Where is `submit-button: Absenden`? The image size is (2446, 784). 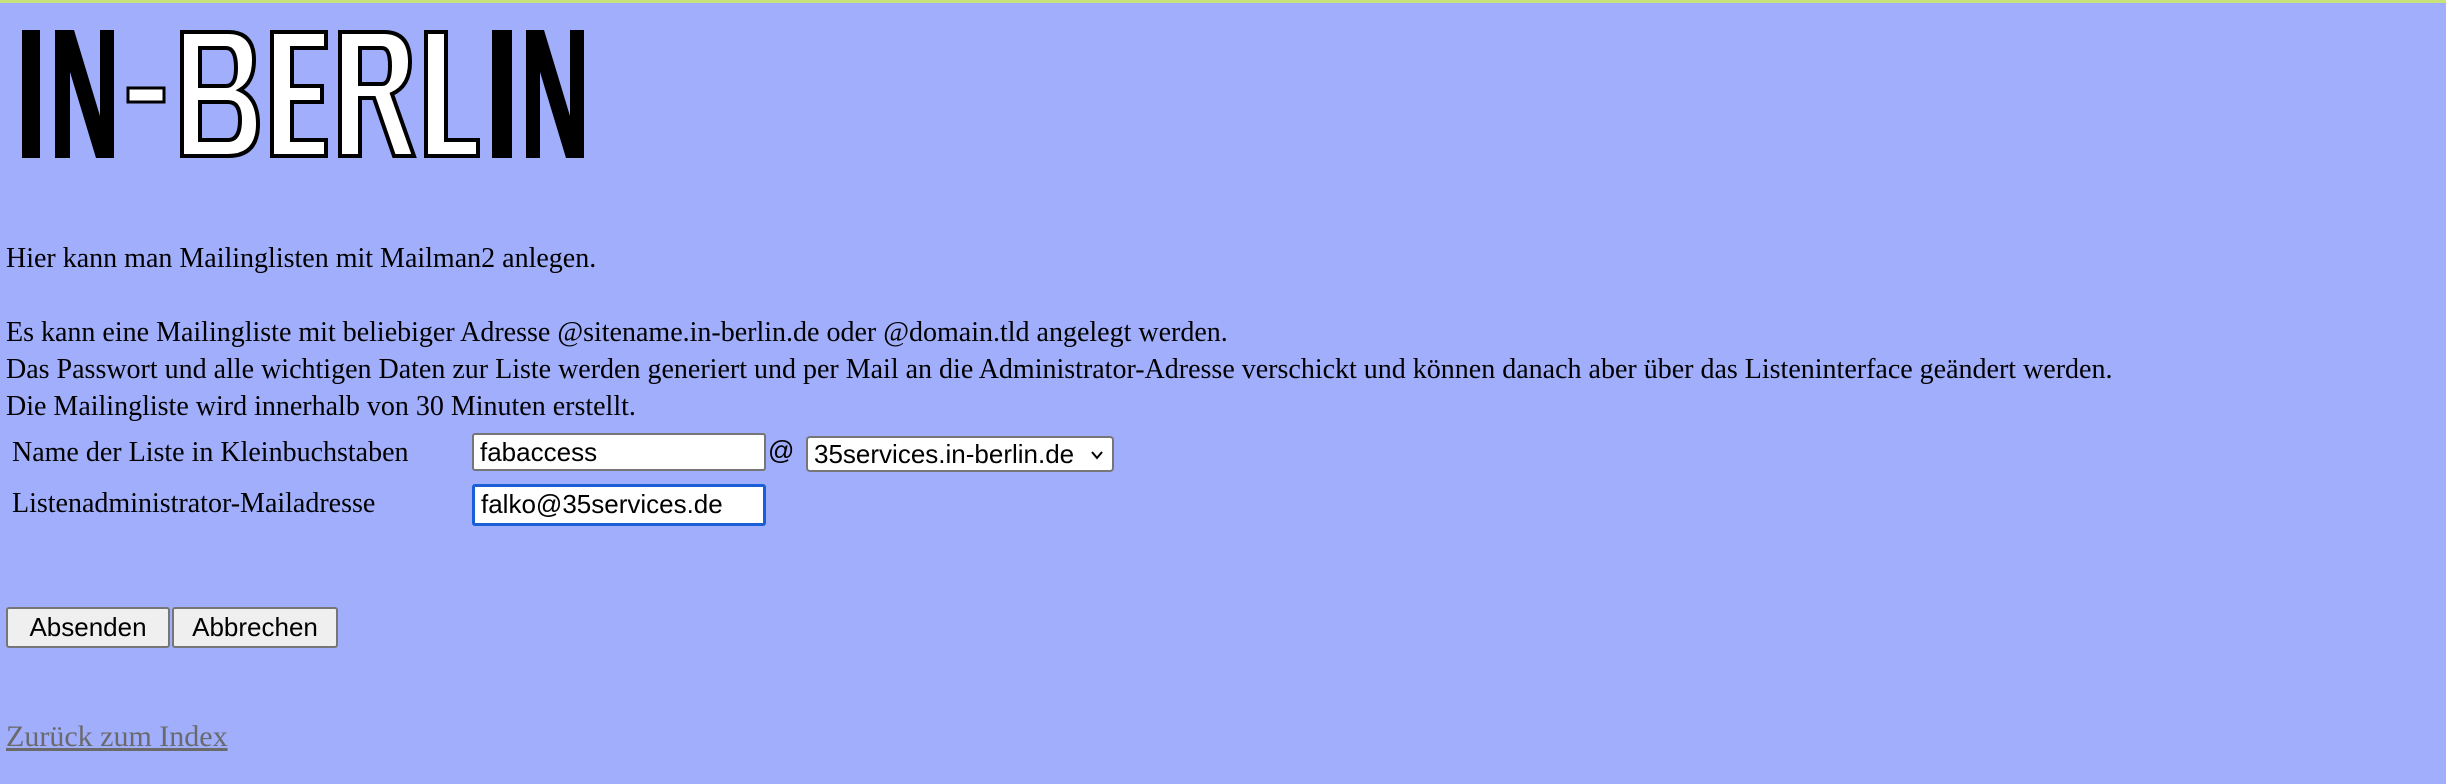 submit-button: Absenden is located at coordinates (88, 627).